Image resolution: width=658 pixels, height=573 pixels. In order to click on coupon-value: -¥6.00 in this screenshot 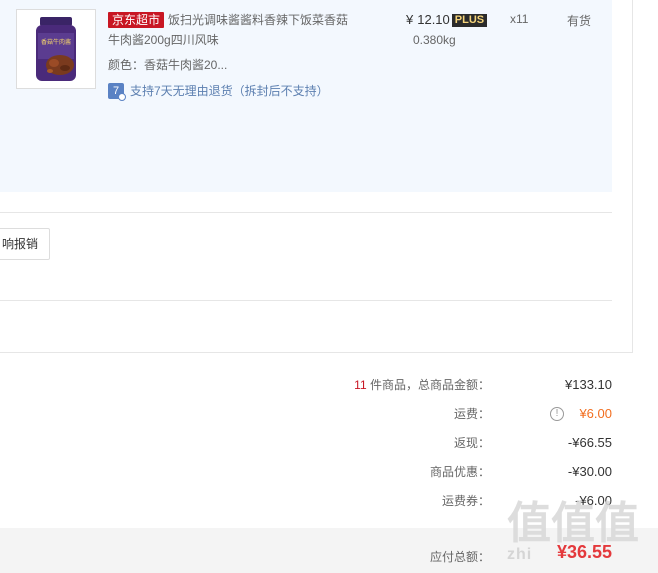, I will do `click(593, 500)`.